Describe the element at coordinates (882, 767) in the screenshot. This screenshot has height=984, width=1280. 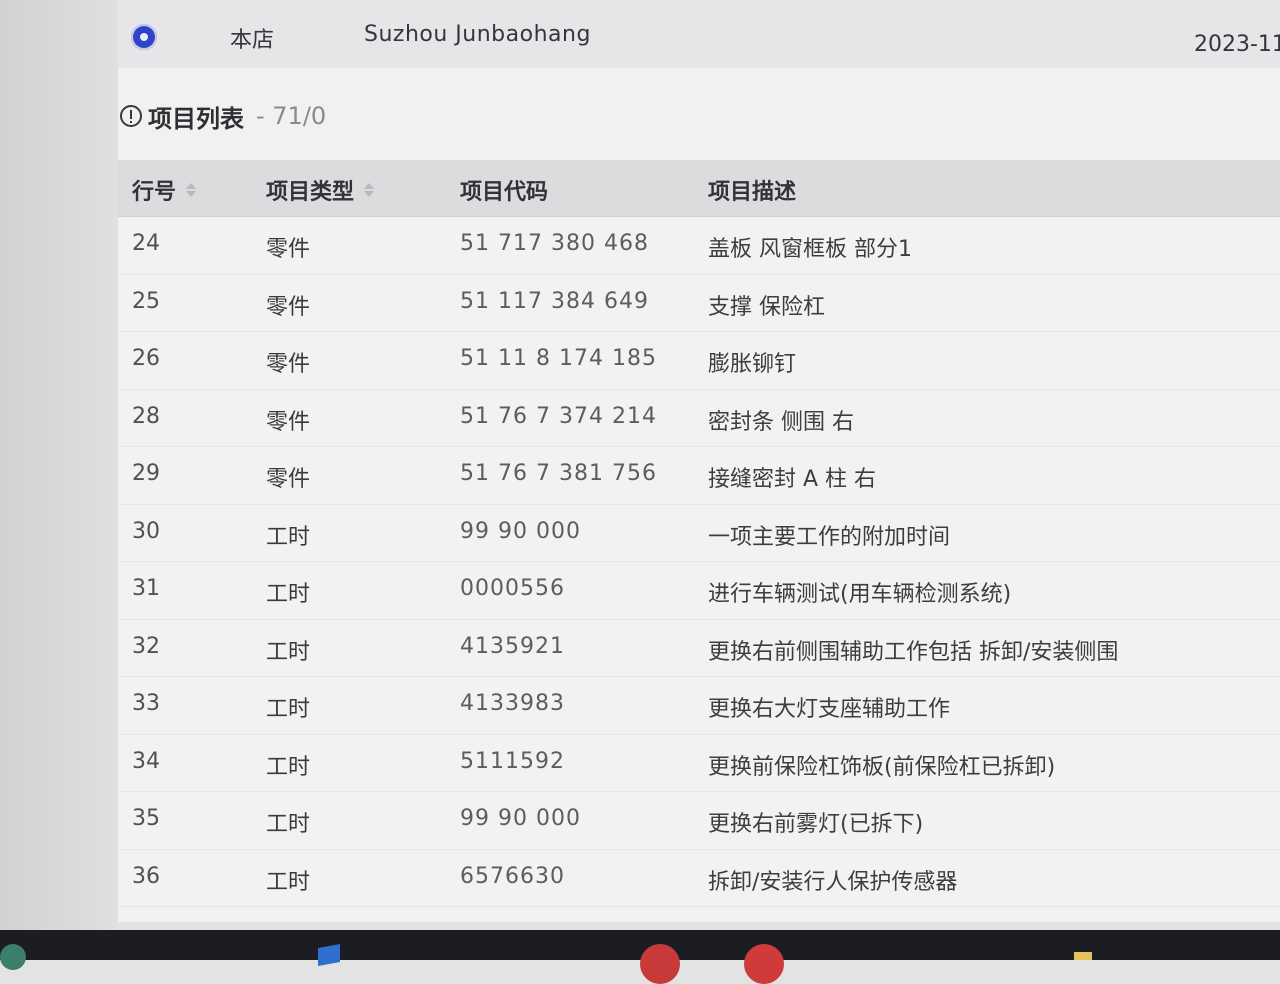
I see `item-description: 更换前保险杠饰板(前保险杠已拆卸)` at that location.